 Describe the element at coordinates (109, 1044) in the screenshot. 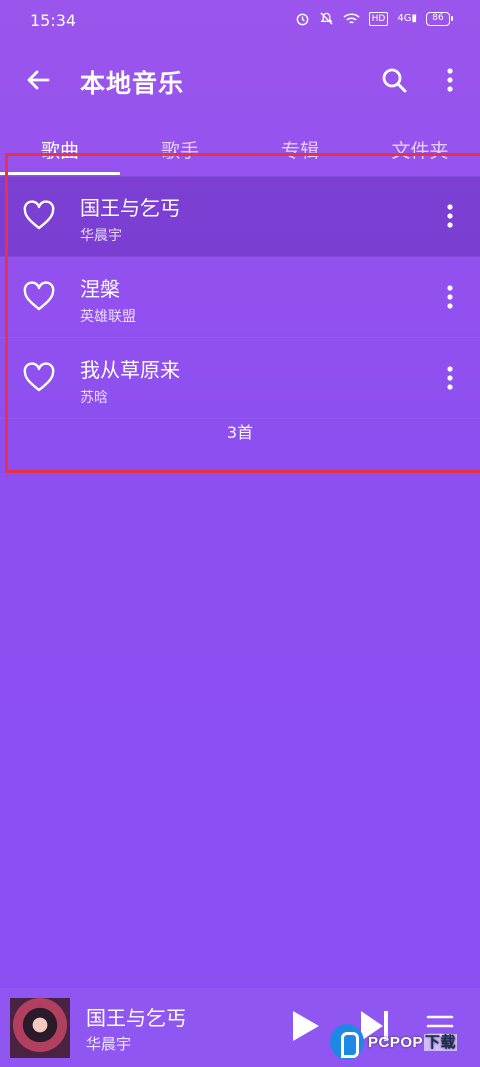

I see `now-playing-artist: 华晨宇` at that location.